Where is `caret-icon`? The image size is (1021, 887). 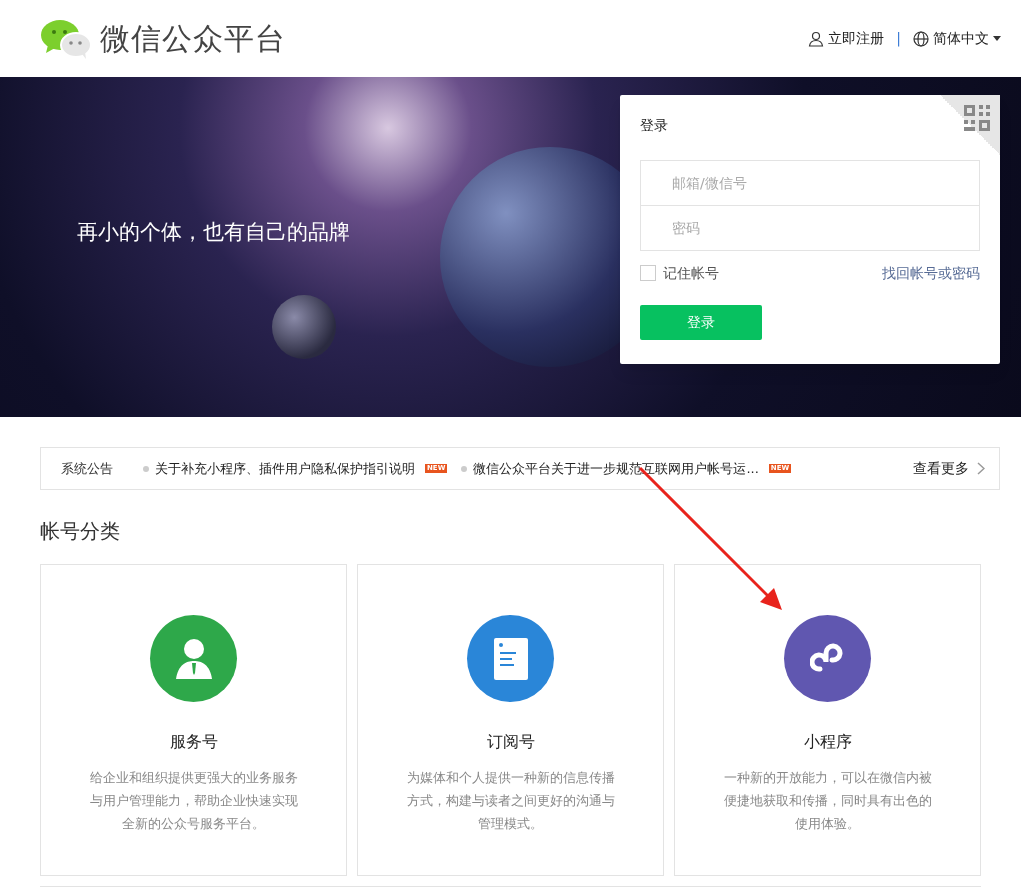
caret-icon is located at coordinates (997, 38).